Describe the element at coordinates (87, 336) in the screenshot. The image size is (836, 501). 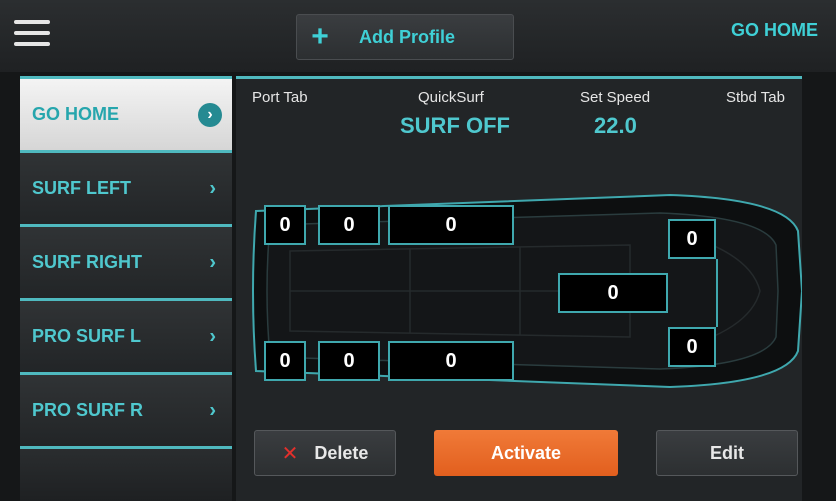
I see `sidebar-item-label: PRO SURF L` at that location.